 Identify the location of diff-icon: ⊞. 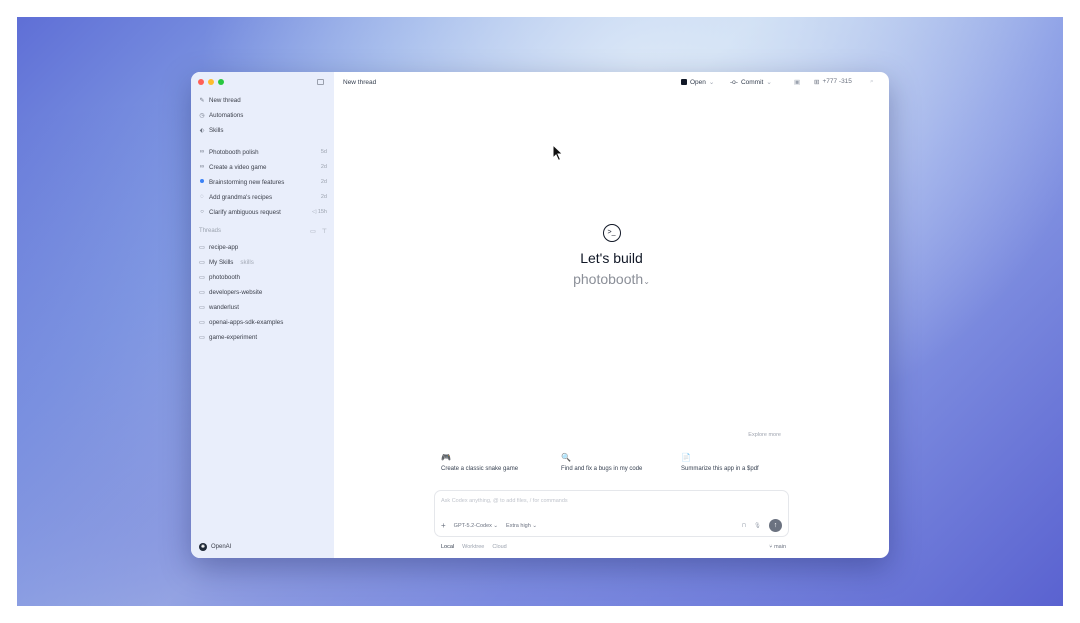
(817, 82).